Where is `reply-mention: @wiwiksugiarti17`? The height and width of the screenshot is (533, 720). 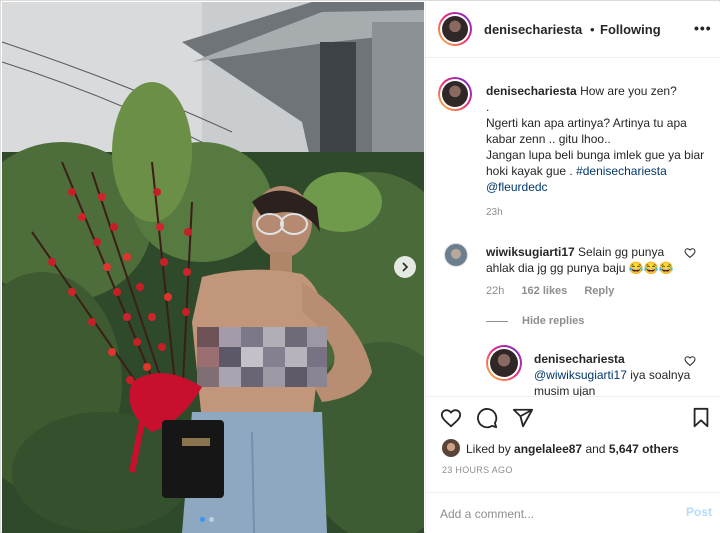
reply-mention: @wiwiksugiarti17 is located at coordinates (580, 375).